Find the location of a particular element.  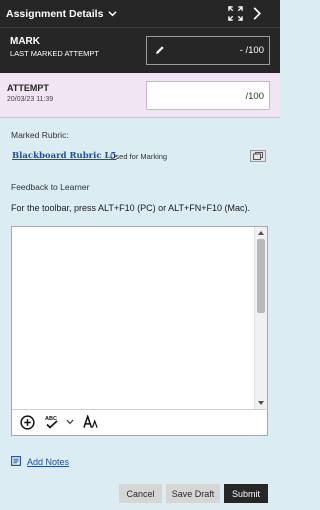

scroll-up-arrow is located at coordinates (261, 233).